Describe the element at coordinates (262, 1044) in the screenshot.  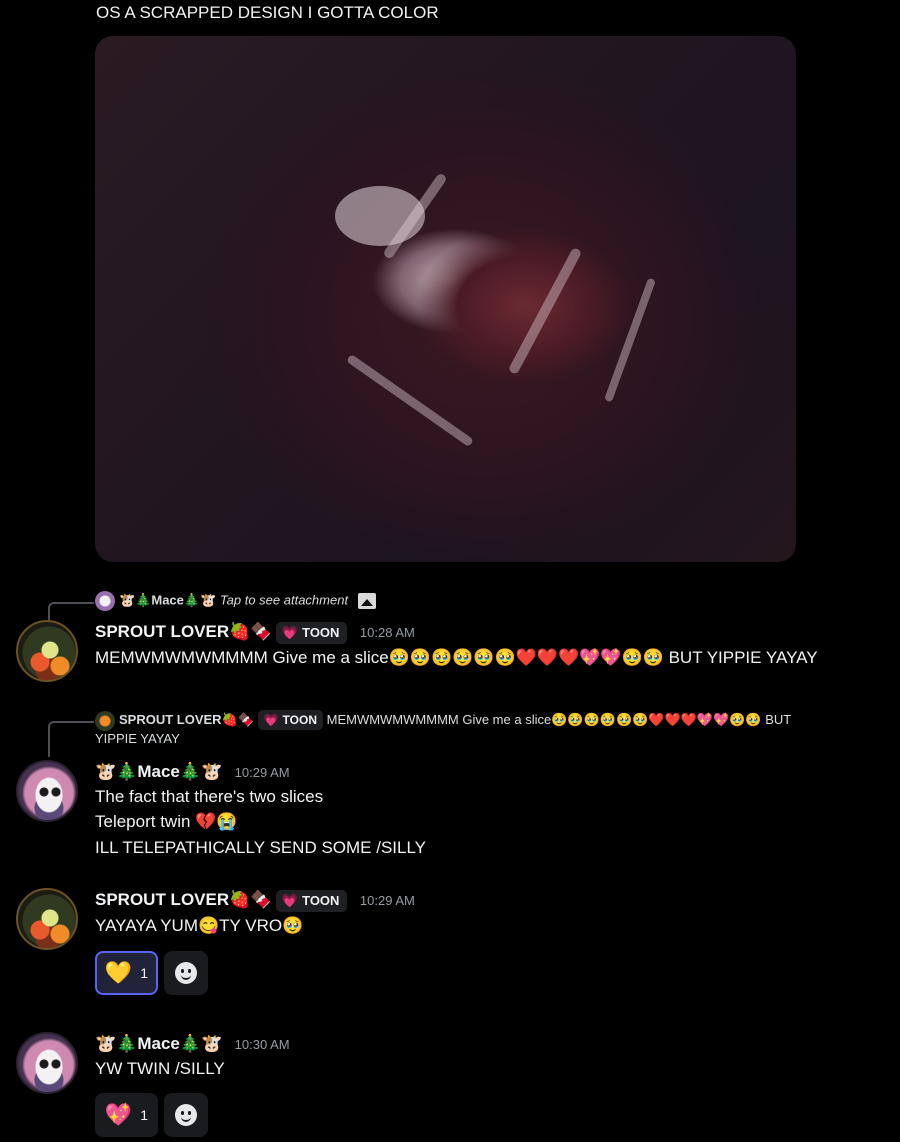
I see `timestamp: 10:30 AM` at that location.